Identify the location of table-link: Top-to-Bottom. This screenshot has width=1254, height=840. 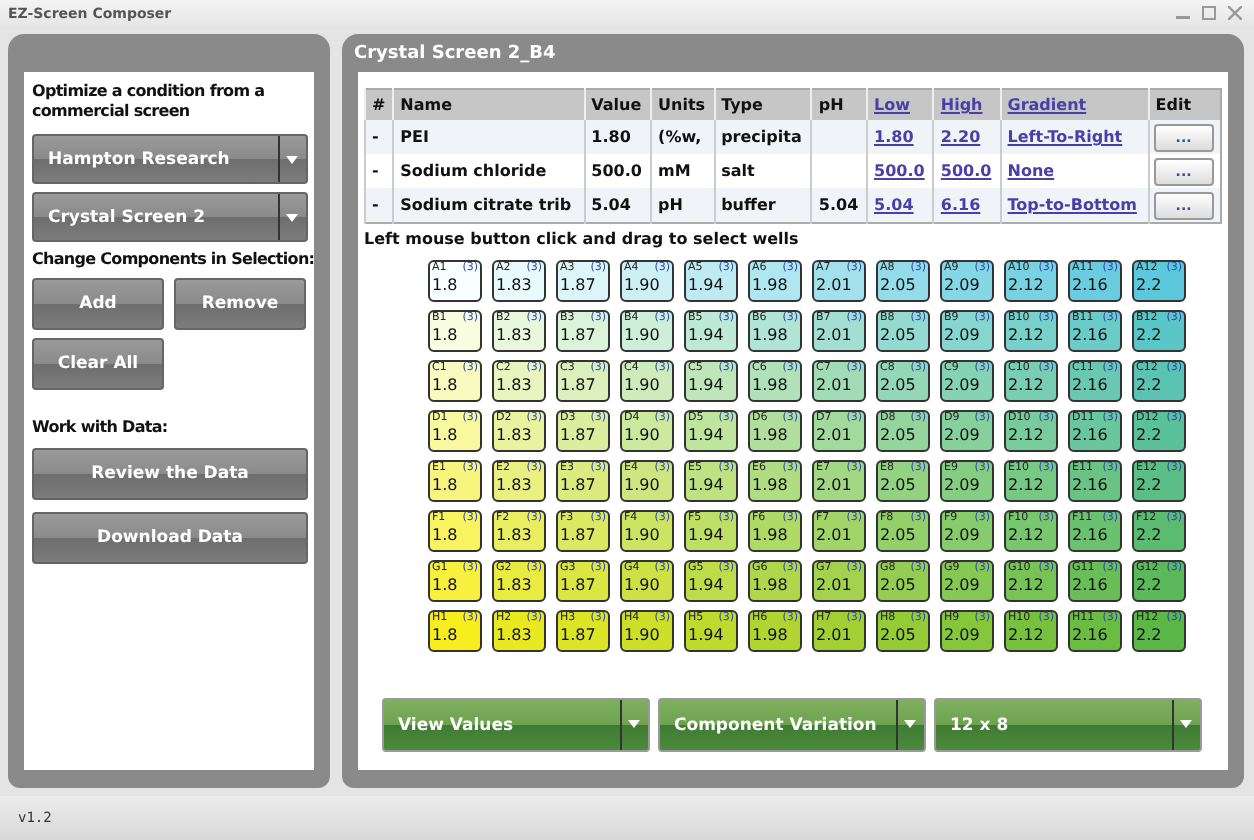
(1074, 205).